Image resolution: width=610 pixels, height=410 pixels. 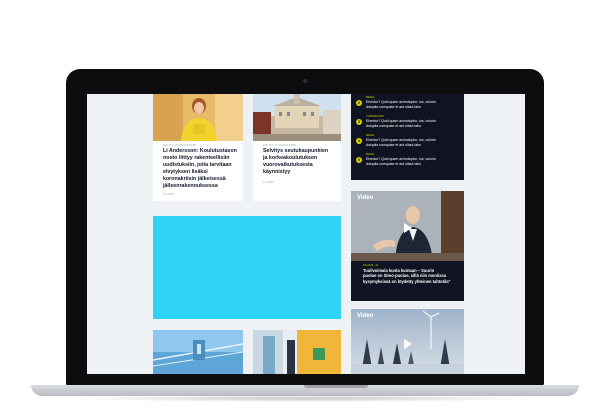 I want to click on ad-banner, so click(x=247, y=267).